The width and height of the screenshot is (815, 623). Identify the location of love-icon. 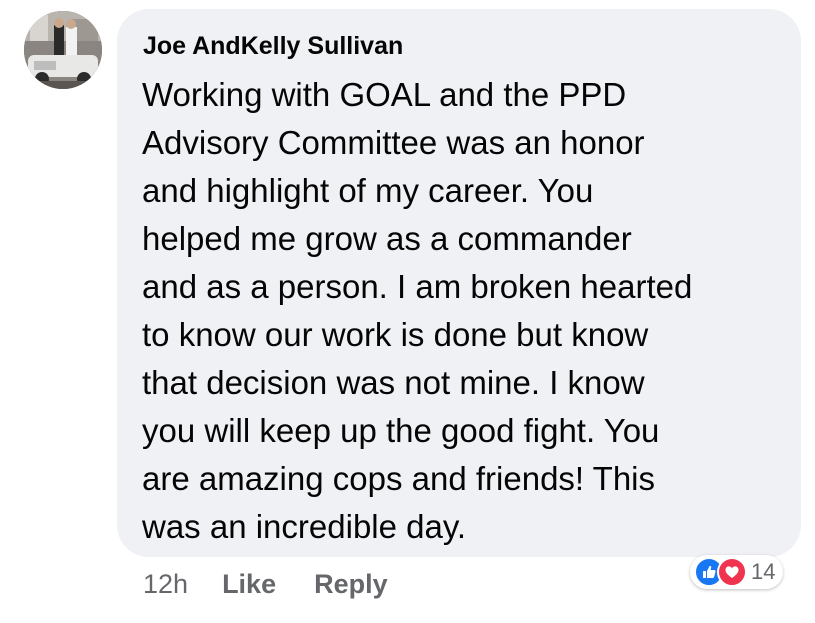
(732, 572).